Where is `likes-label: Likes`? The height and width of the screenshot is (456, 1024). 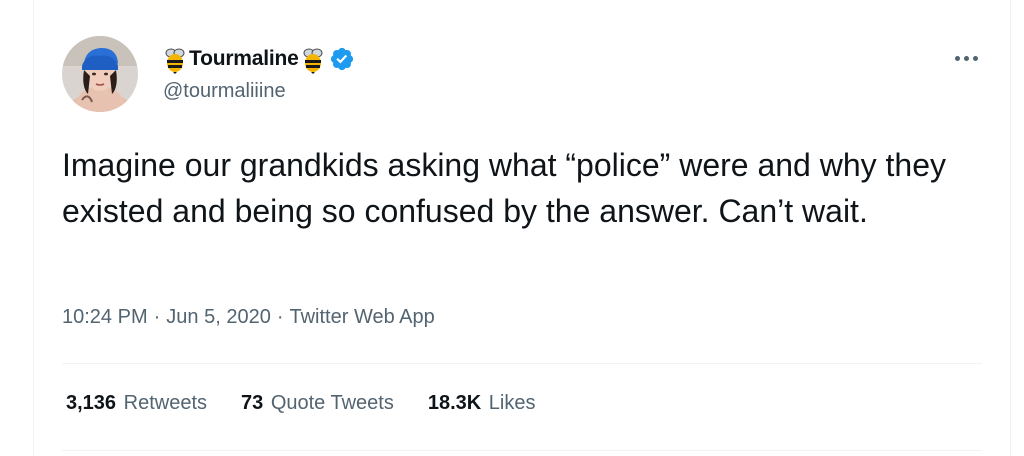
likes-label: Likes is located at coordinates (512, 403).